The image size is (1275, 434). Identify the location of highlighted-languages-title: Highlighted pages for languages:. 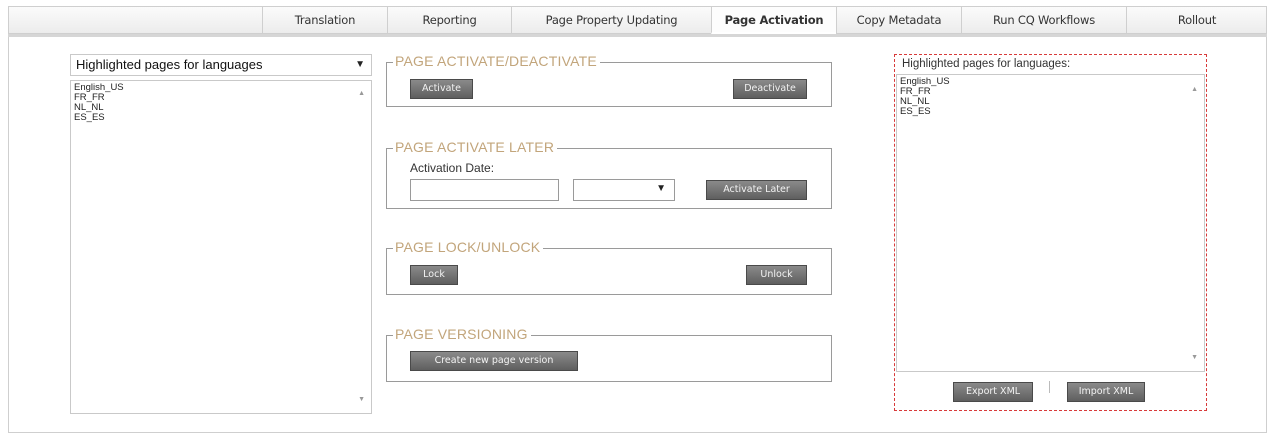
(986, 64).